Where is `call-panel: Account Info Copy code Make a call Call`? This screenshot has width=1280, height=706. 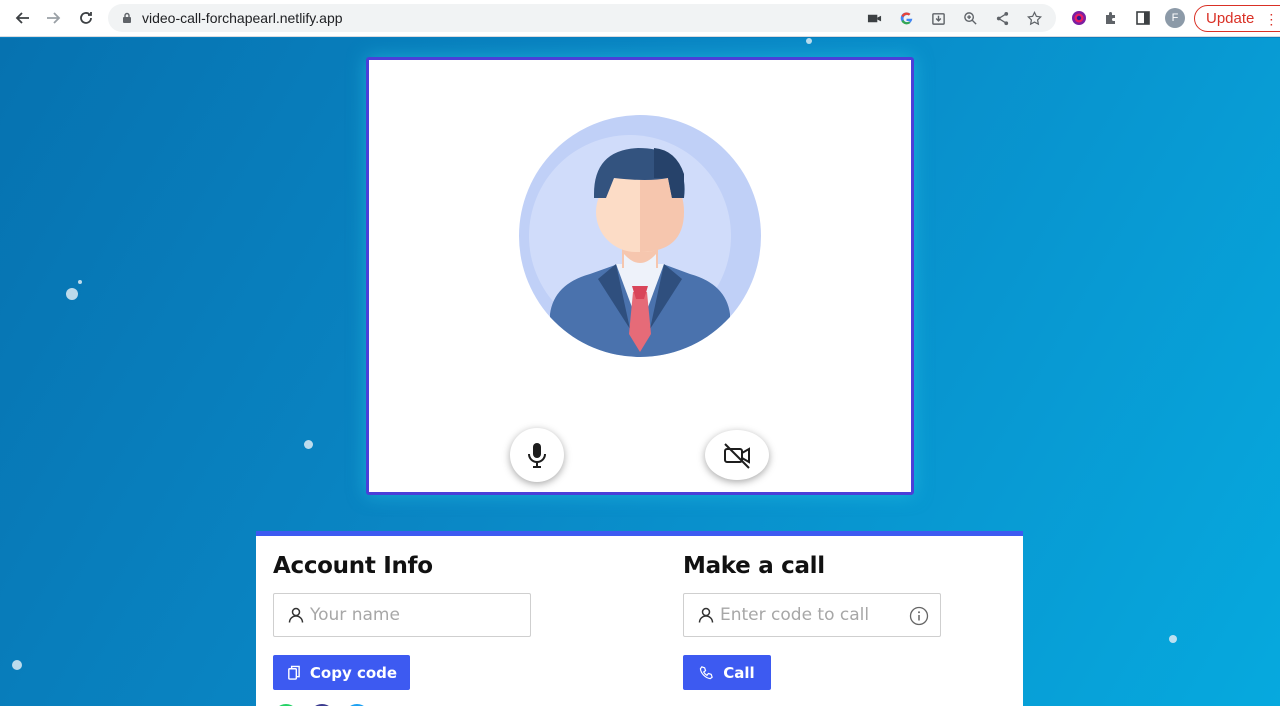 call-panel: Account Info Copy code Make a call Call is located at coordinates (639, 618).